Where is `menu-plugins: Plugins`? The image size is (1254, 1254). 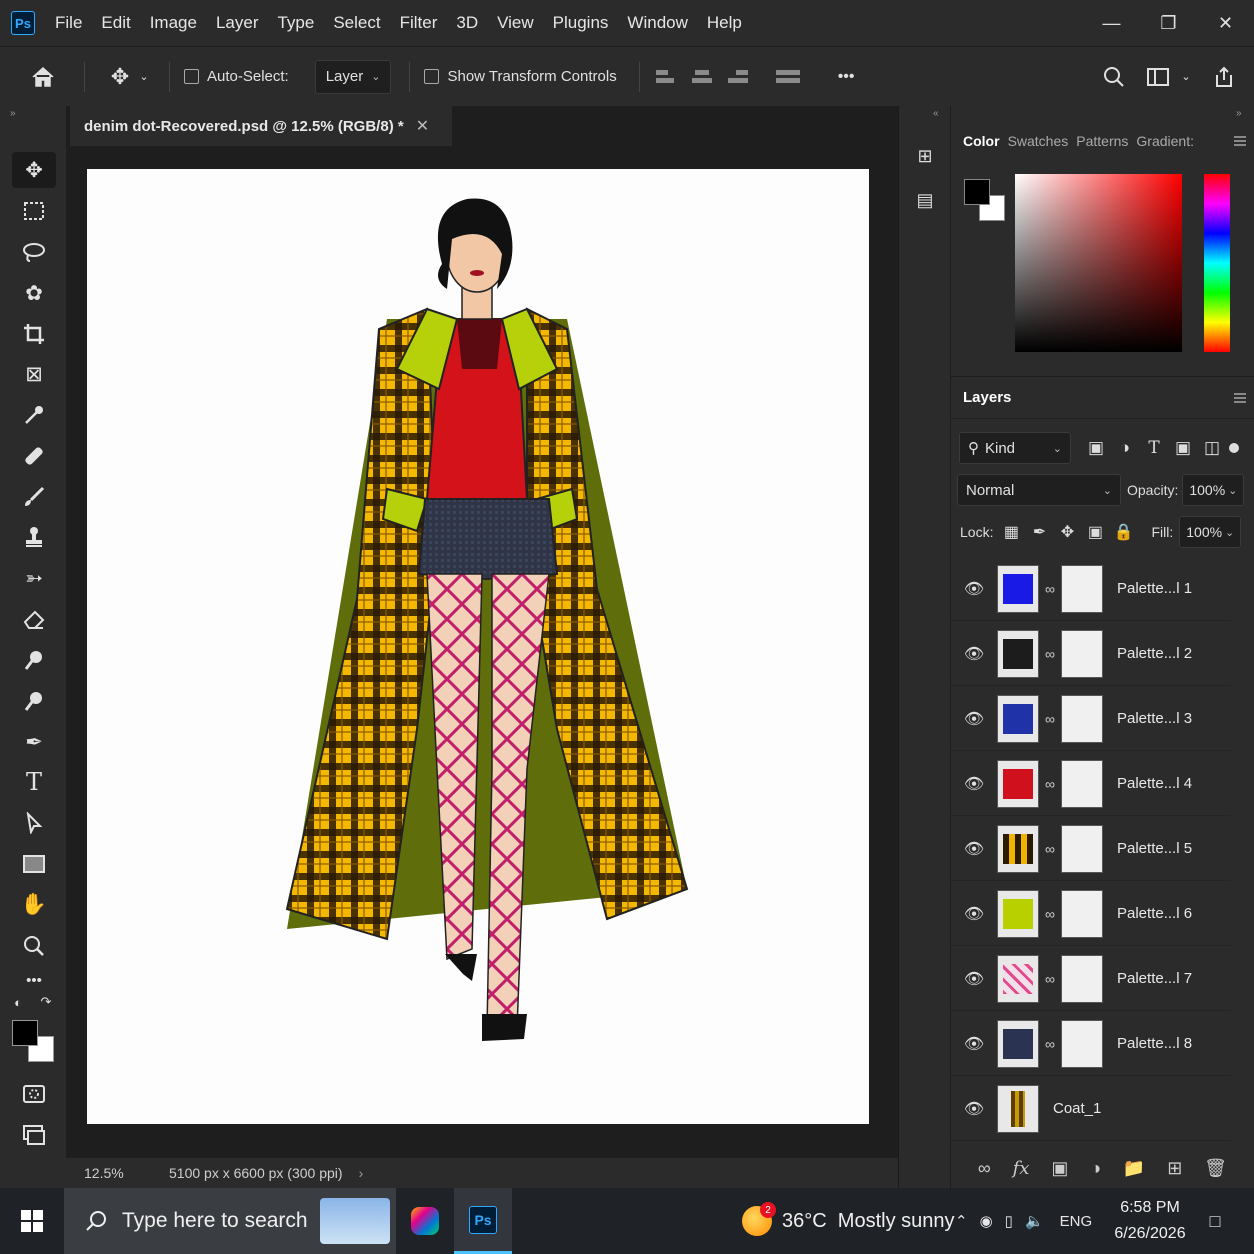 menu-plugins: Plugins is located at coordinates (581, 23).